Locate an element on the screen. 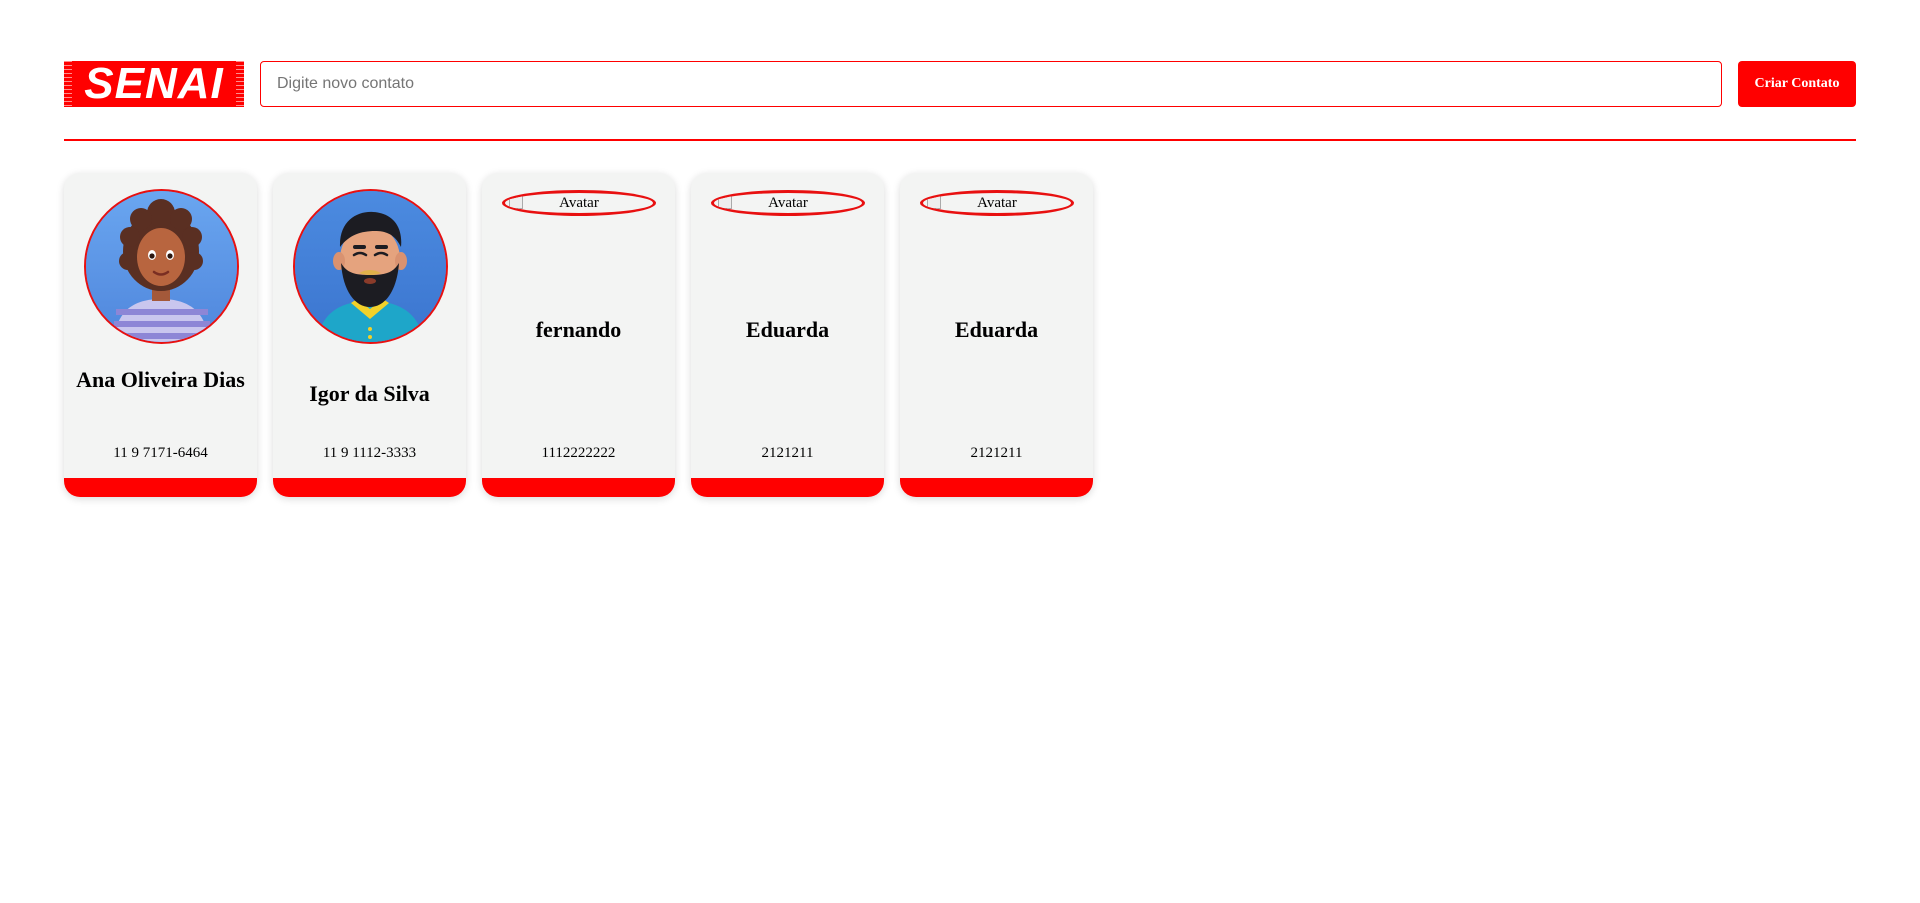  contact-card: Avatar fernando 1112222222 is located at coordinates (578, 335).